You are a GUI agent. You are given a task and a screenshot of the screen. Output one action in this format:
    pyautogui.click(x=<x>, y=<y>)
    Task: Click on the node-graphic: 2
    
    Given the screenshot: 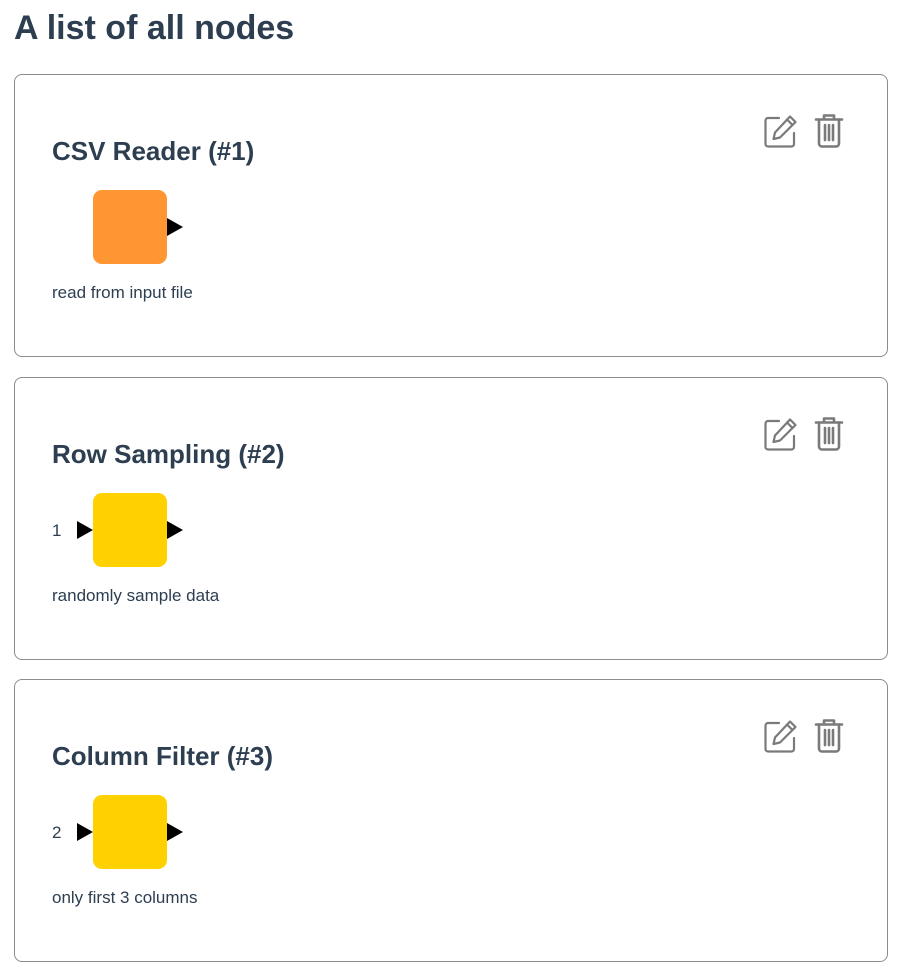 What is the action you would take?
    pyautogui.click(x=122, y=832)
    